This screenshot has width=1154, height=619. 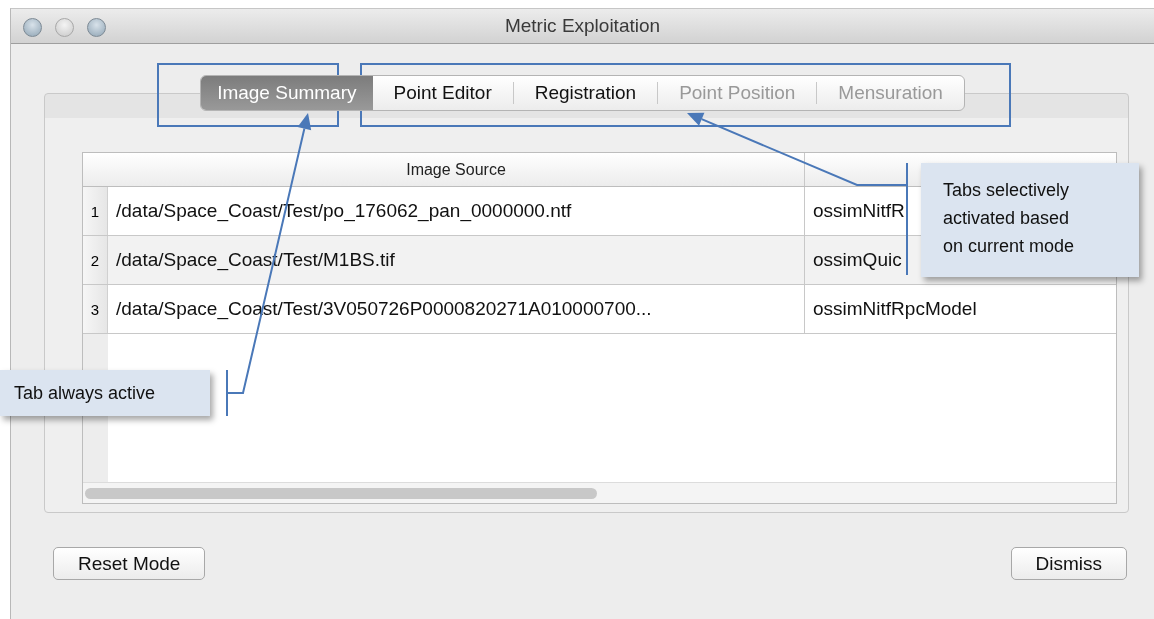 I want to click on reset-button: Reset Mode, so click(x=129, y=563).